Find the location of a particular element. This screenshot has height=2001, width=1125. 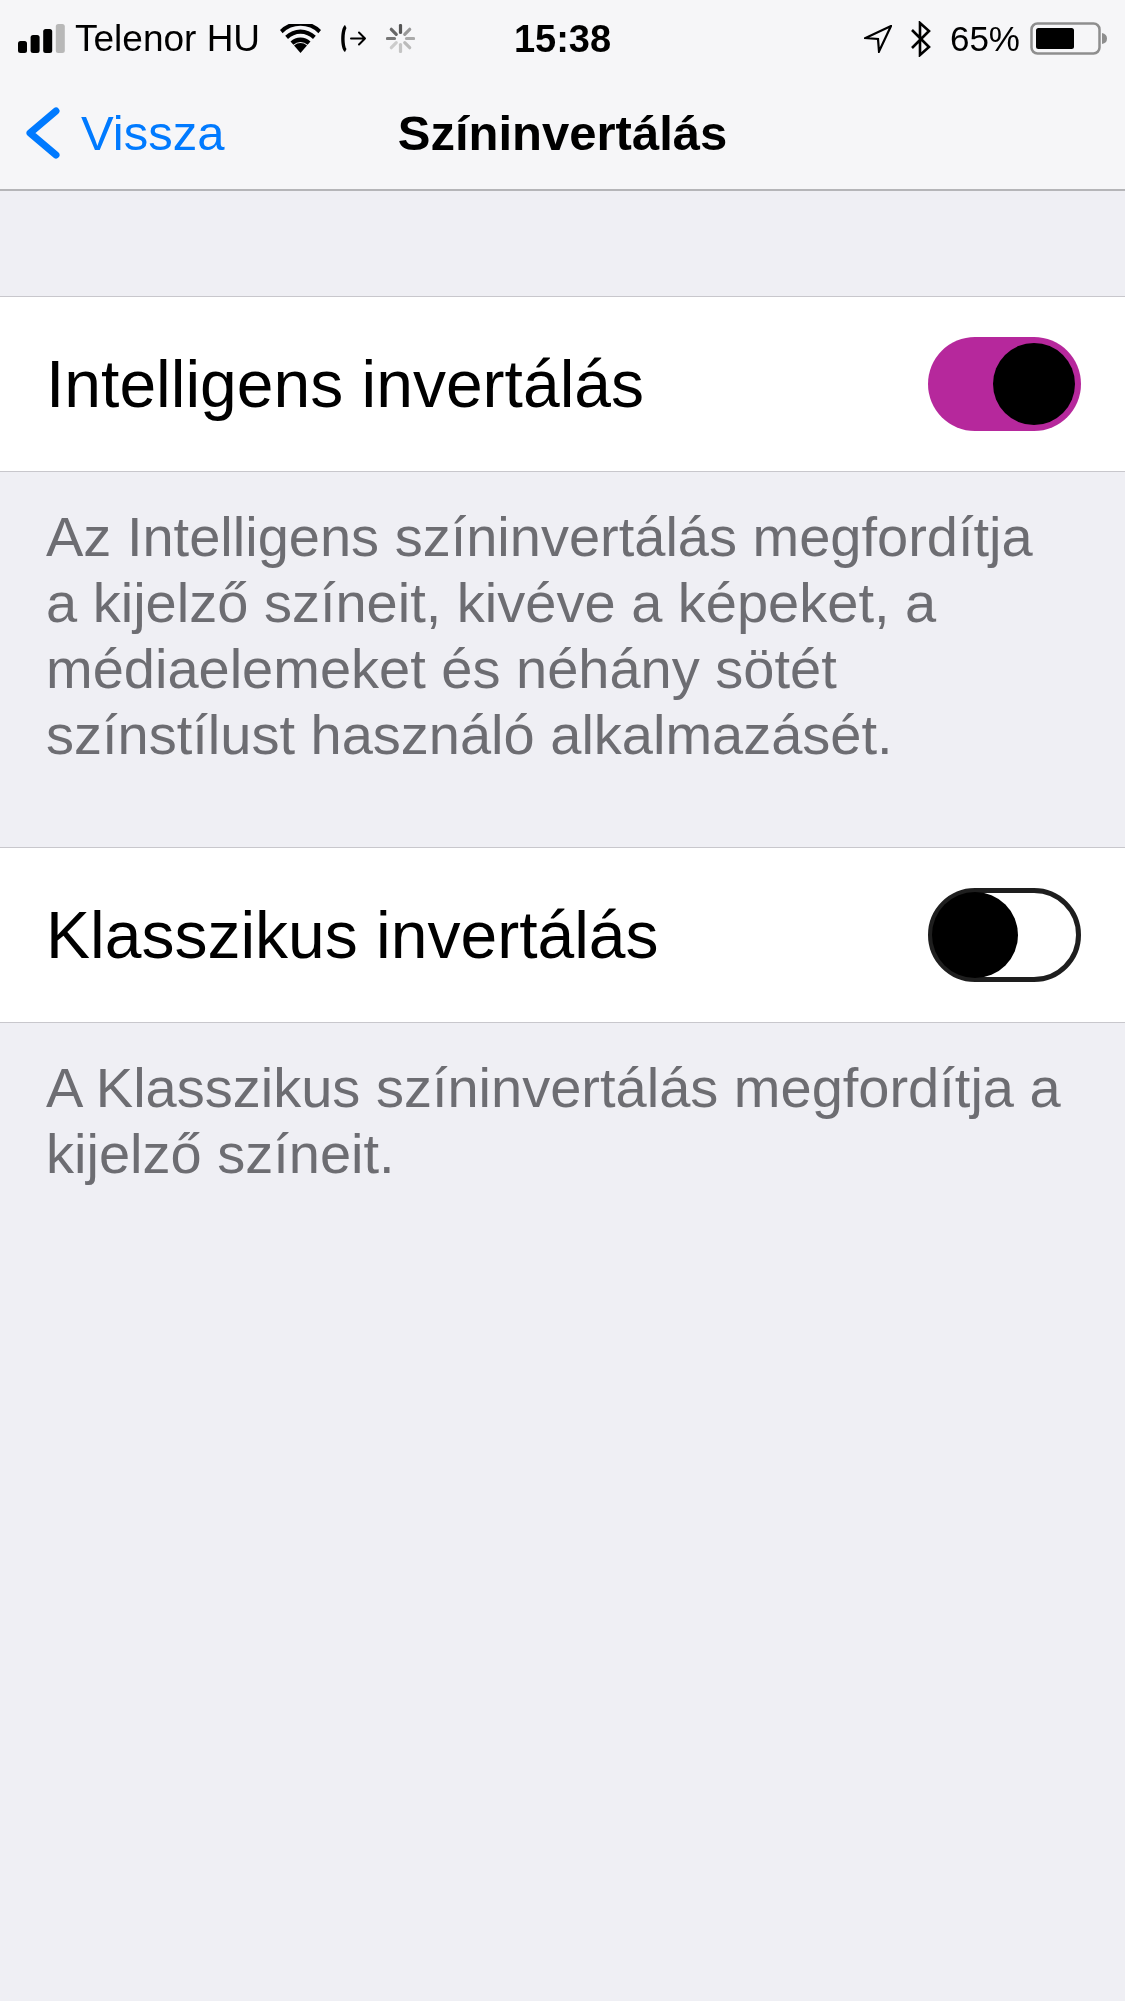

clock-time: 15:38 is located at coordinates (562, 38).